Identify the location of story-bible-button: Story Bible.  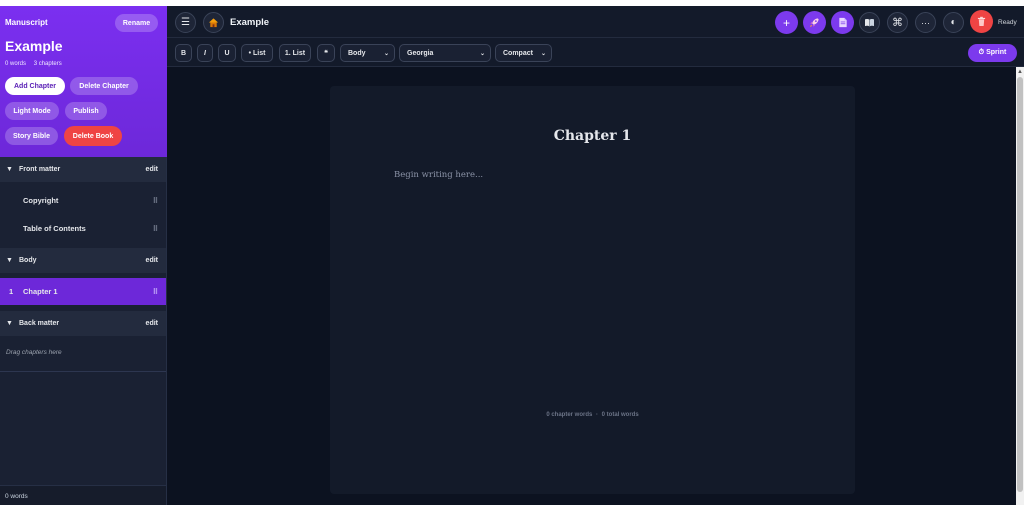
(31, 136).